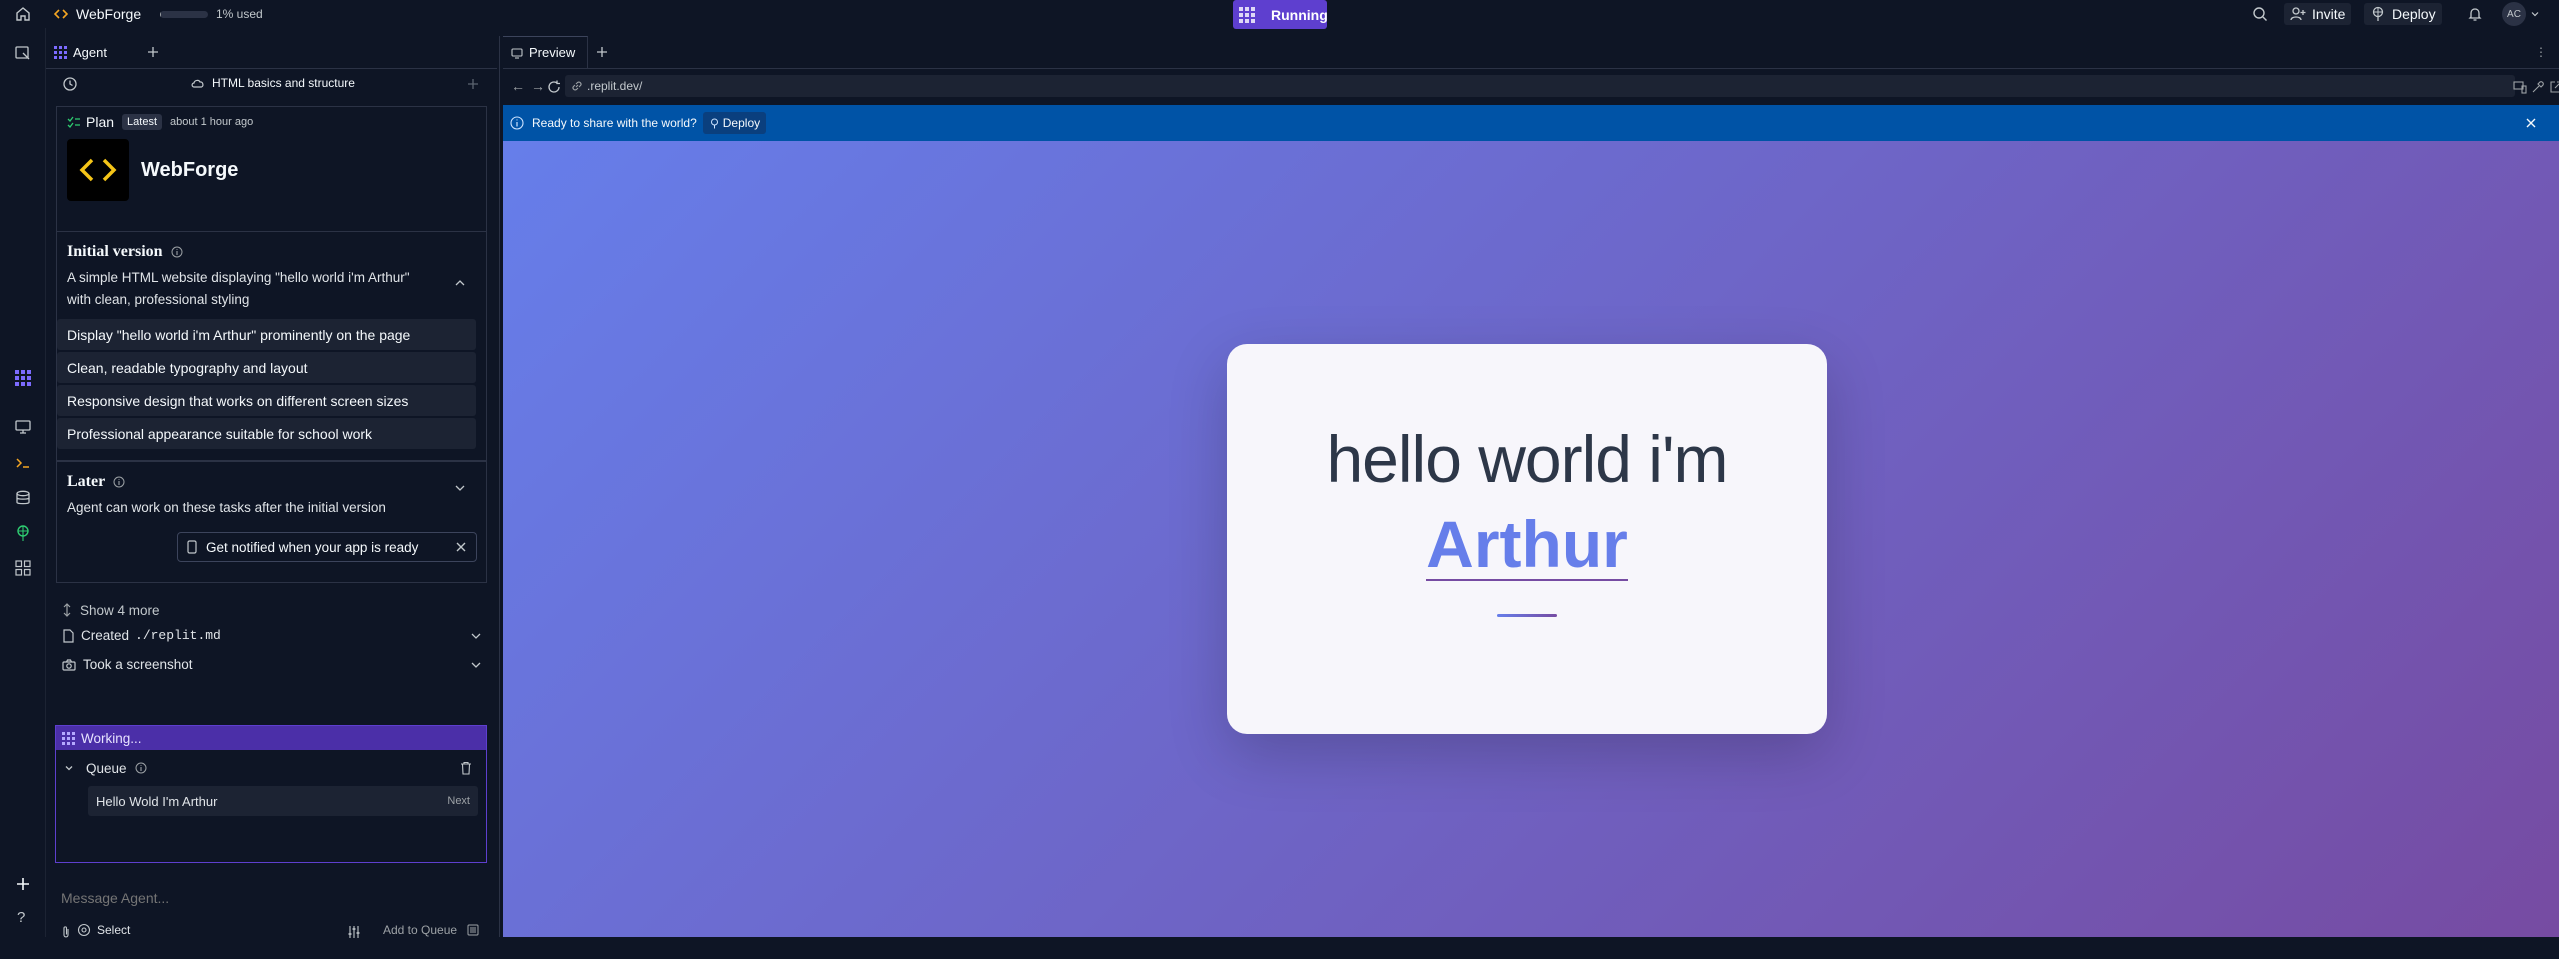  Describe the element at coordinates (115, 252) in the screenshot. I see `initial-version-title: Initial version` at that location.